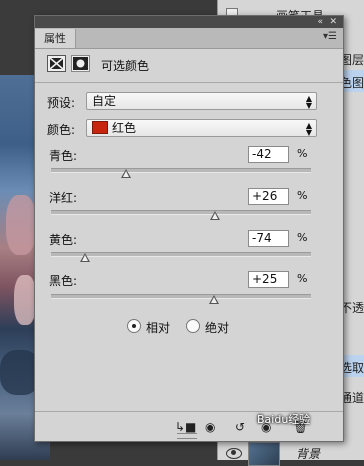 This screenshot has width=364, height=466. I want to click on mask-icon, so click(80, 63).